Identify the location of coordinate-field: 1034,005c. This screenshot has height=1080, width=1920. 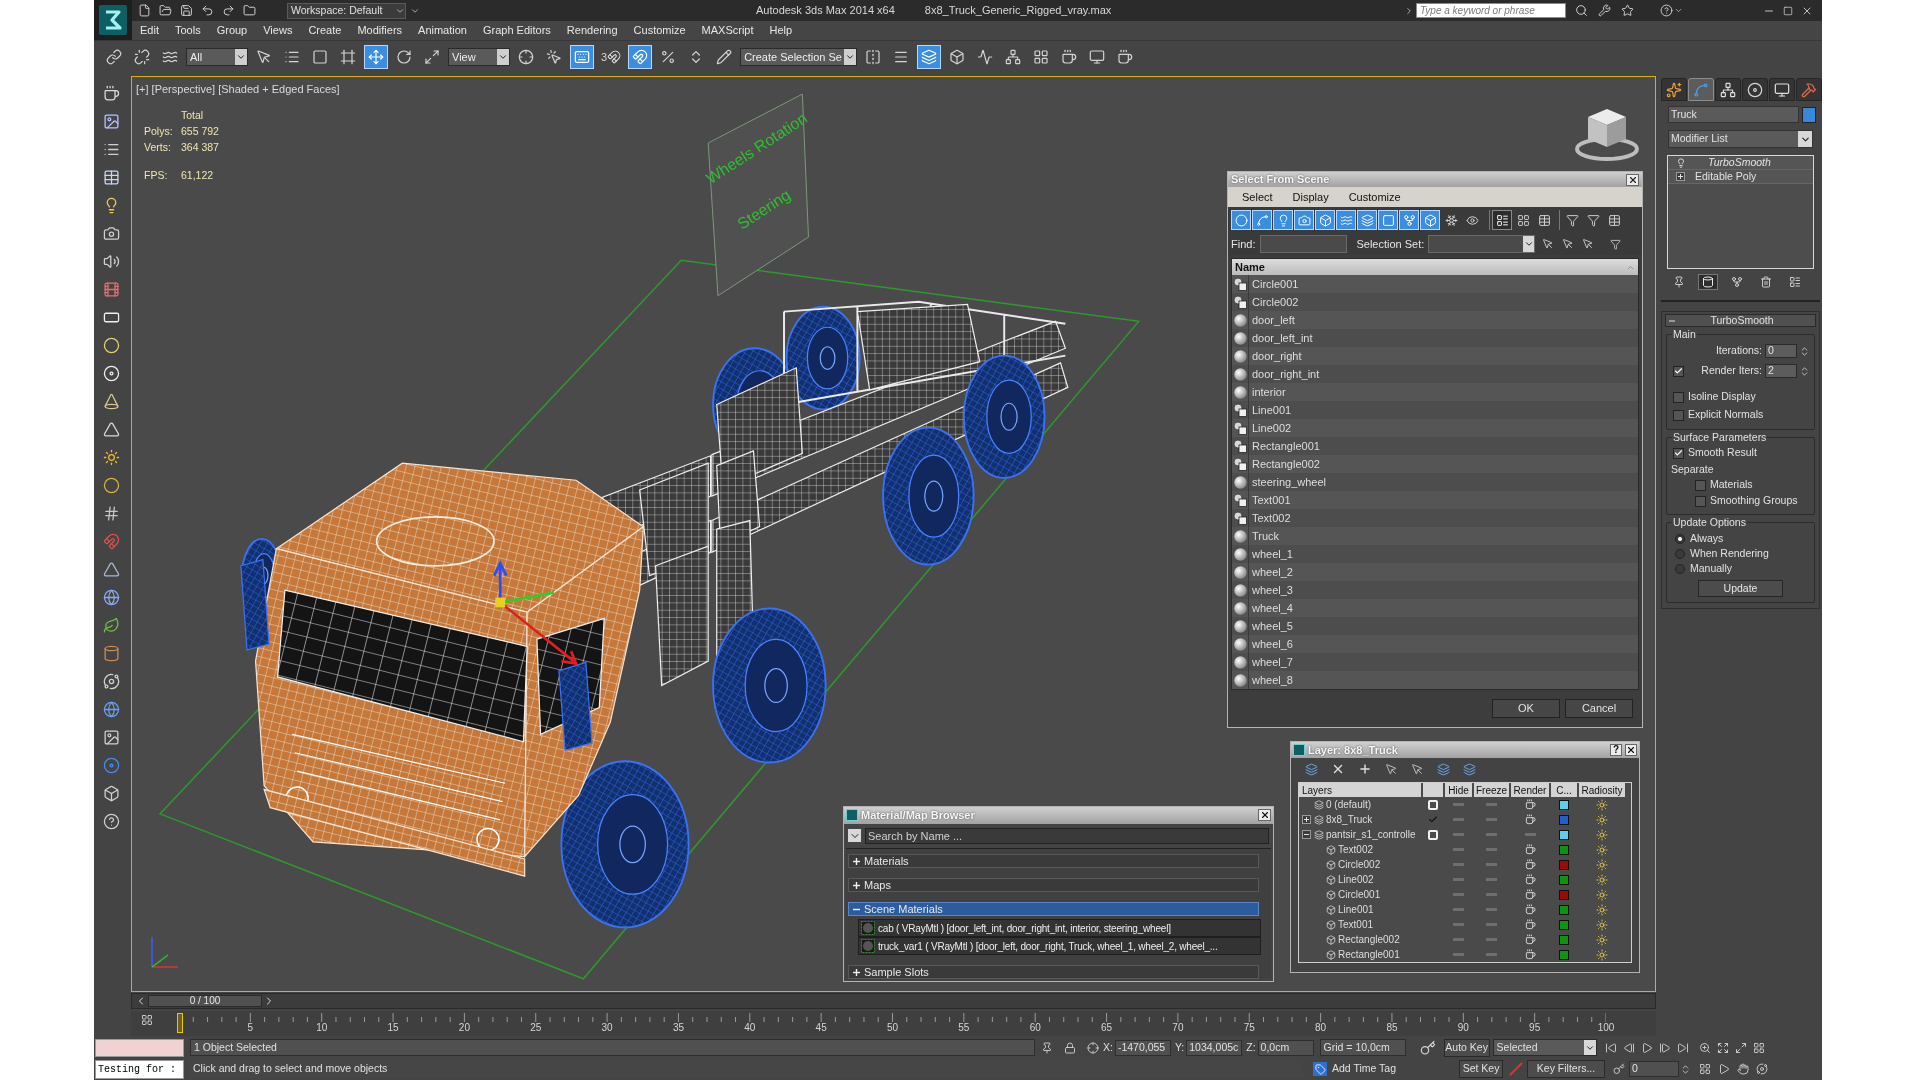
(1214, 1047).